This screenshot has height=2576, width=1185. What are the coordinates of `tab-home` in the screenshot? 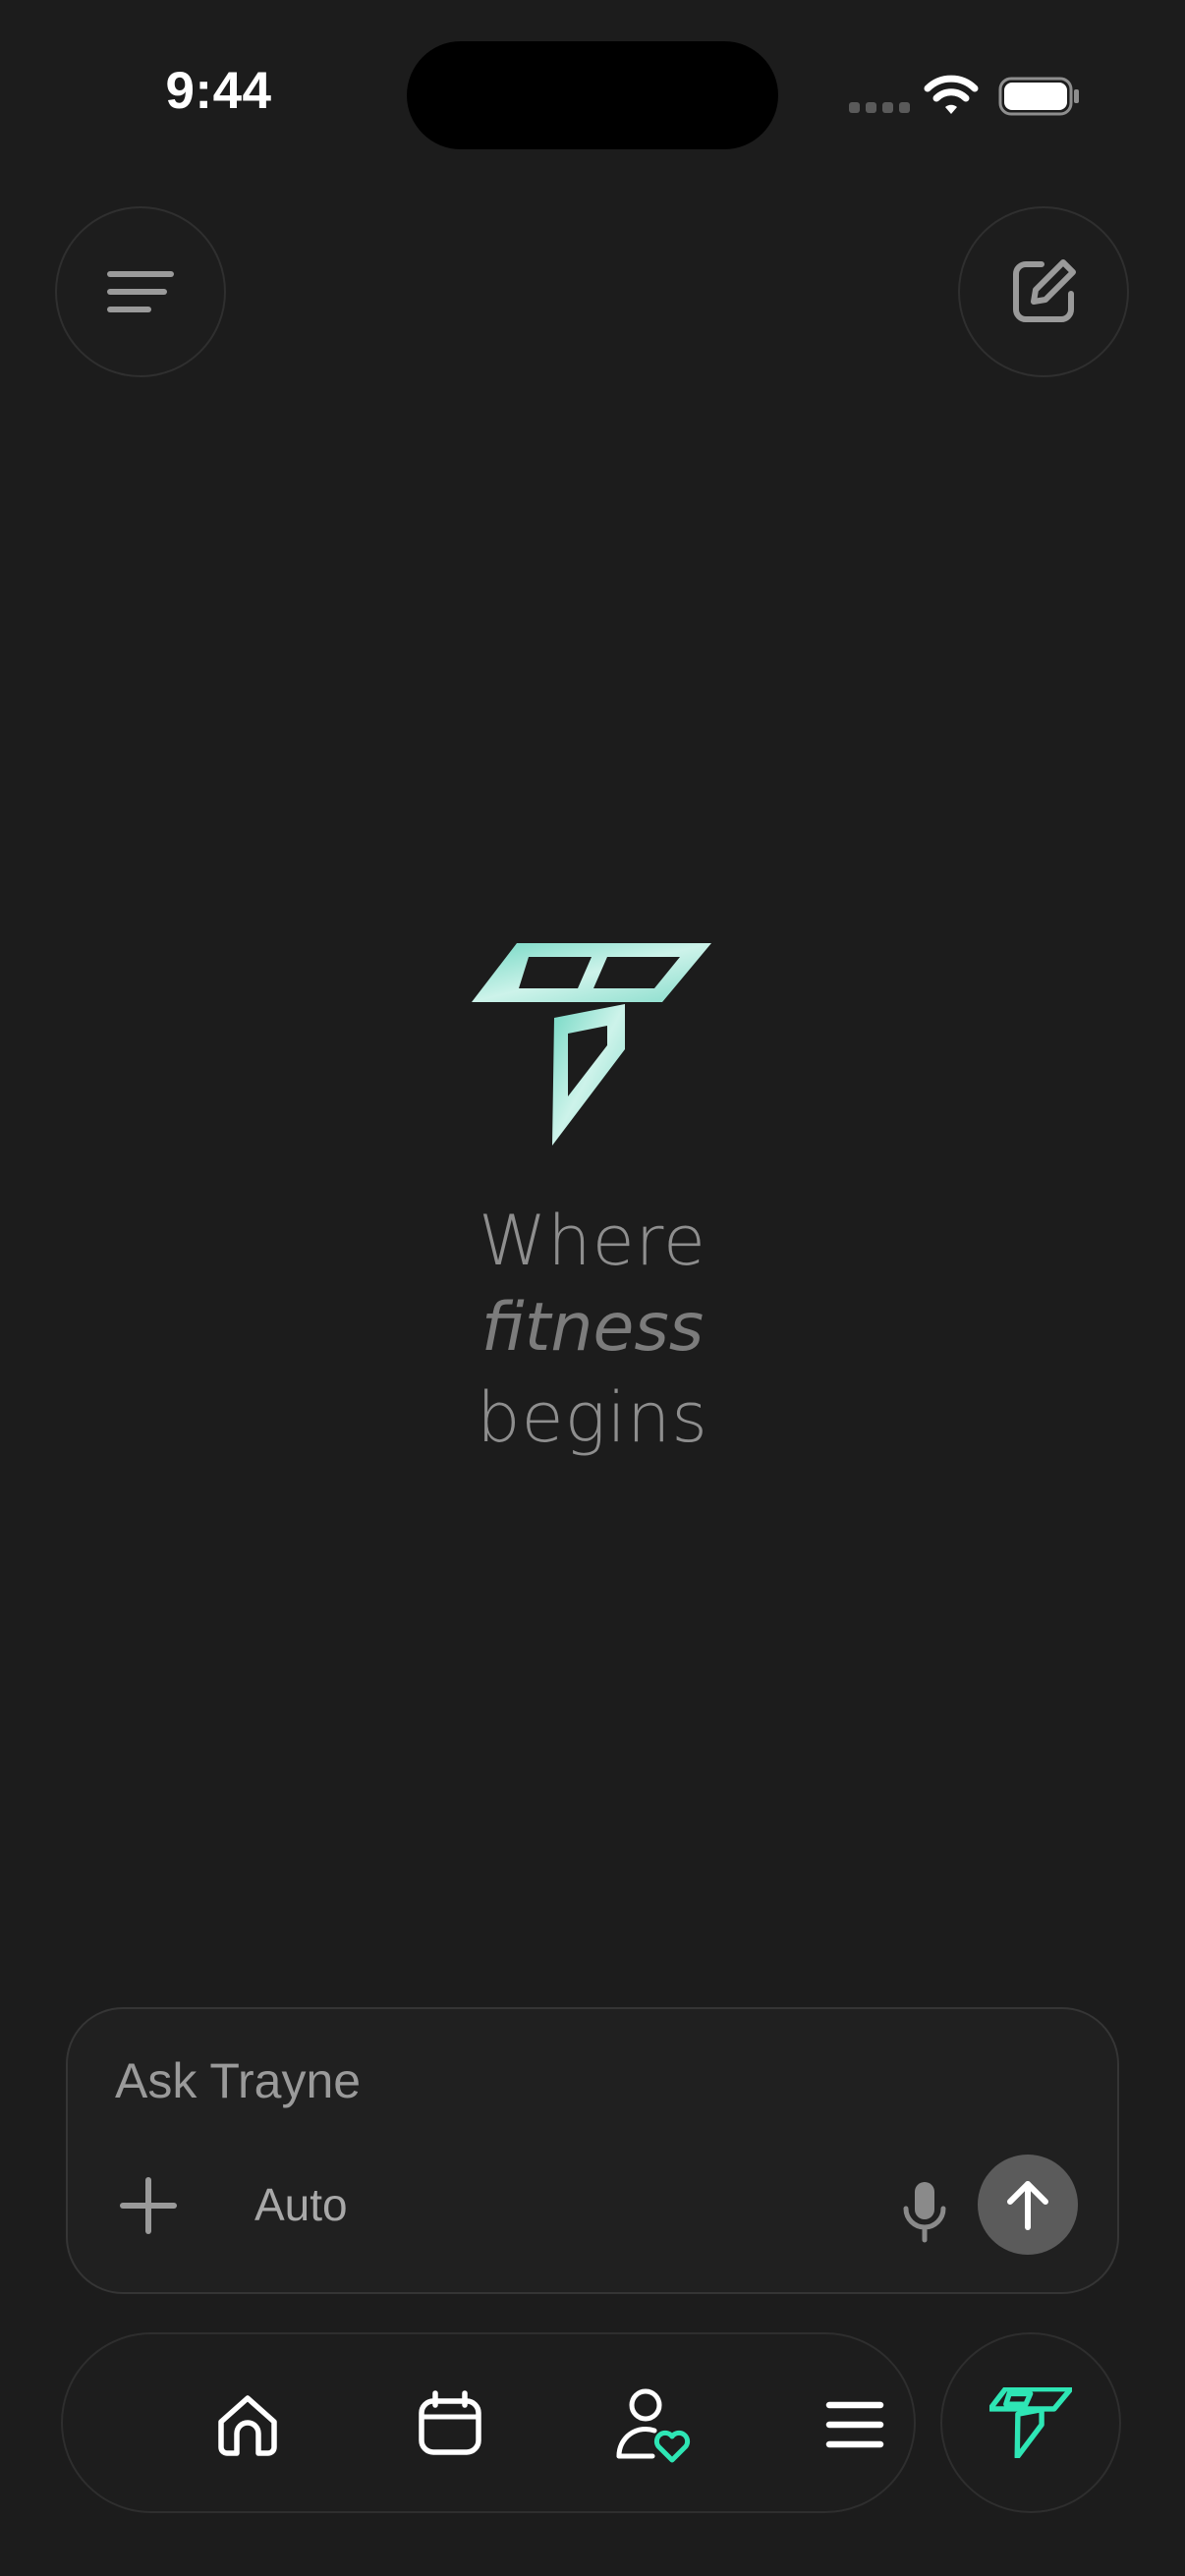 It's located at (248, 2425).